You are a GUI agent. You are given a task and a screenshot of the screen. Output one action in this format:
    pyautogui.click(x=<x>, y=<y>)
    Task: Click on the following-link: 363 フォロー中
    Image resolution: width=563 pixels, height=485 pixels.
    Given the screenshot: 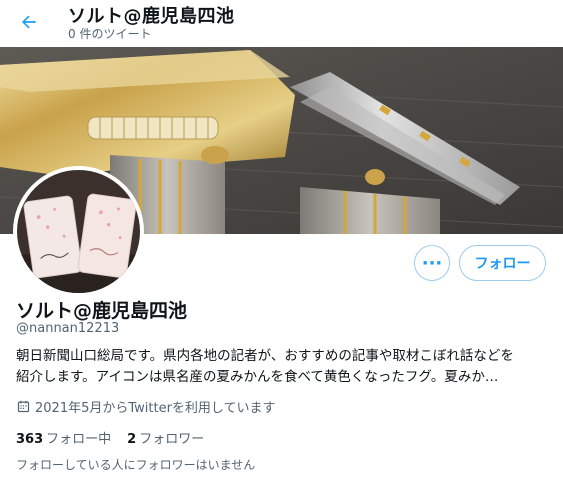 What is the action you would take?
    pyautogui.click(x=63, y=437)
    